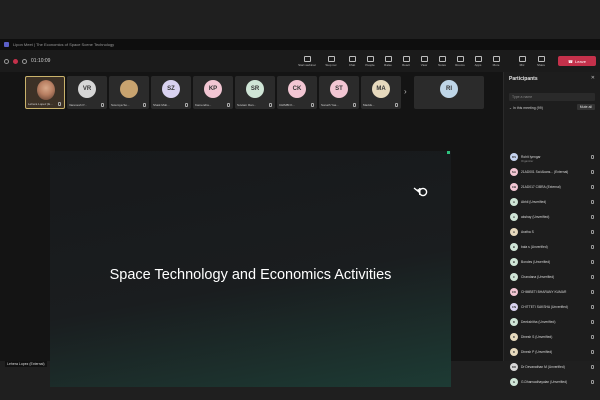 The height and width of the screenshot is (400, 600). I want to click on avatar: KP, so click(213, 89).